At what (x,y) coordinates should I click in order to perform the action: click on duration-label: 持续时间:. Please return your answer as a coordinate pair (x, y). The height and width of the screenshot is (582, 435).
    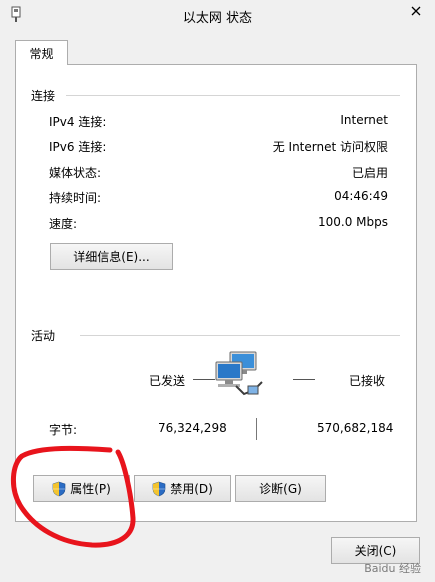
    Looking at the image, I should click on (75, 198).